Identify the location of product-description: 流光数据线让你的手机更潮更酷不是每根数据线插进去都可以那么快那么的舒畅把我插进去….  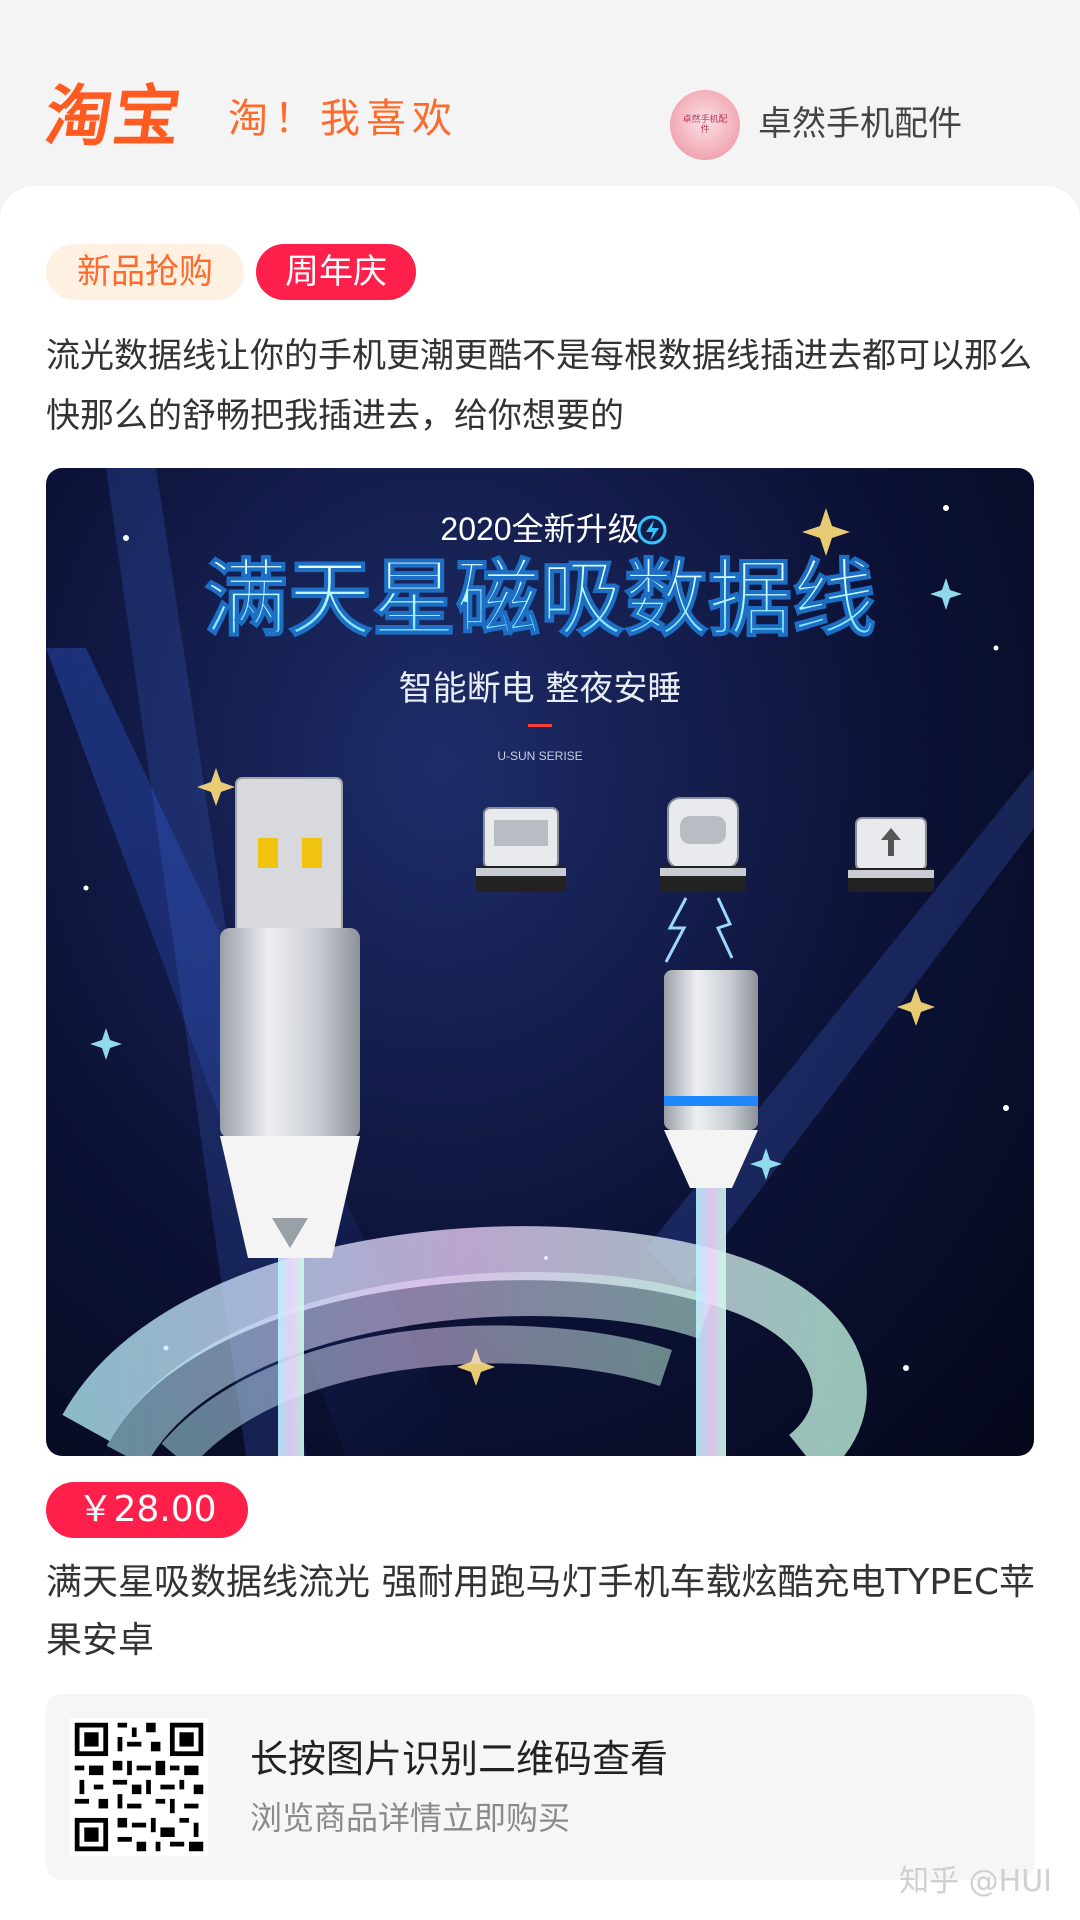
(539, 386).